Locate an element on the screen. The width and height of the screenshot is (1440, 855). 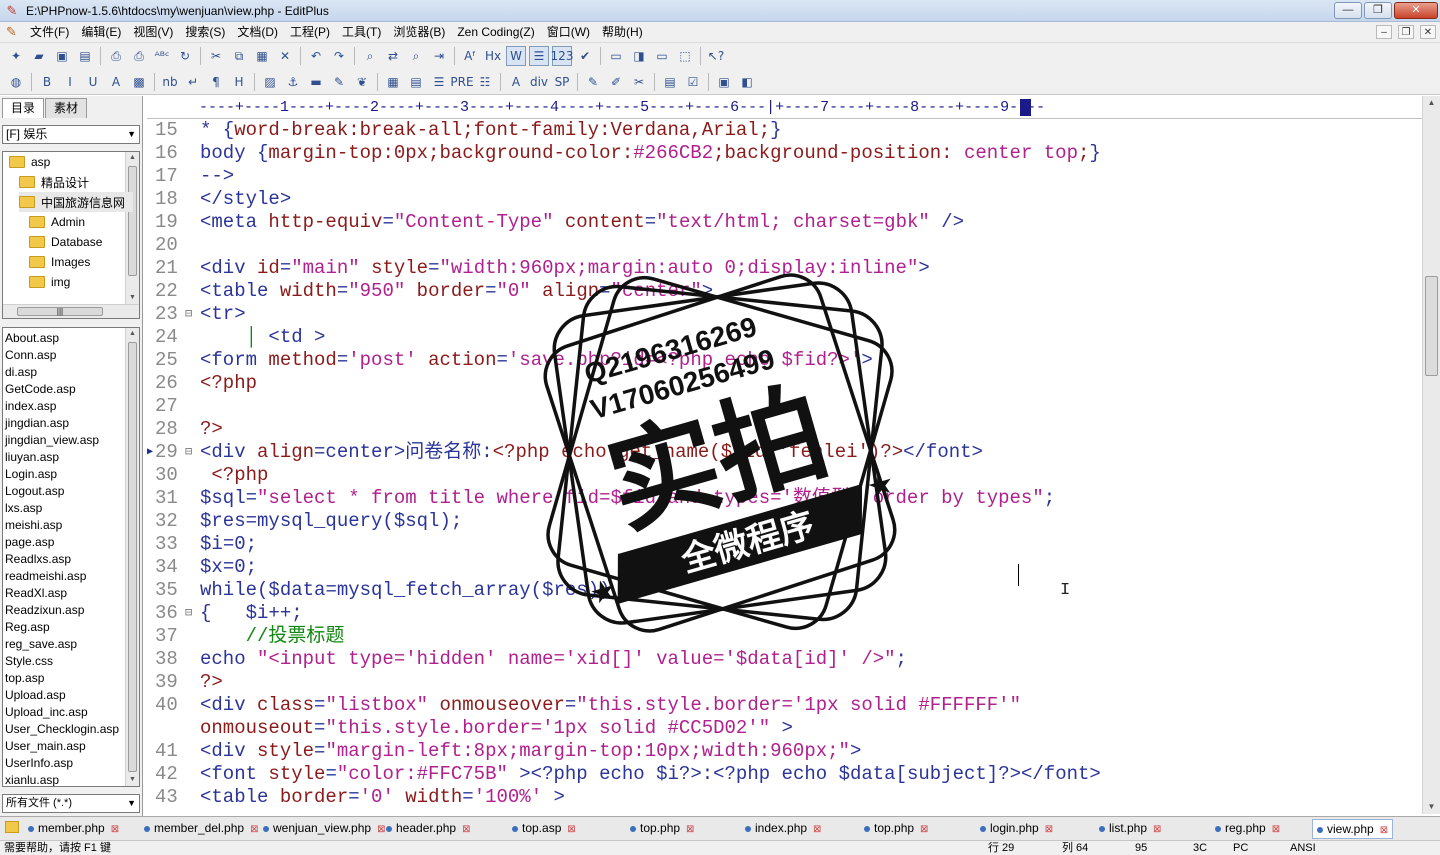
css-icon: ❦ is located at coordinates (362, 82).